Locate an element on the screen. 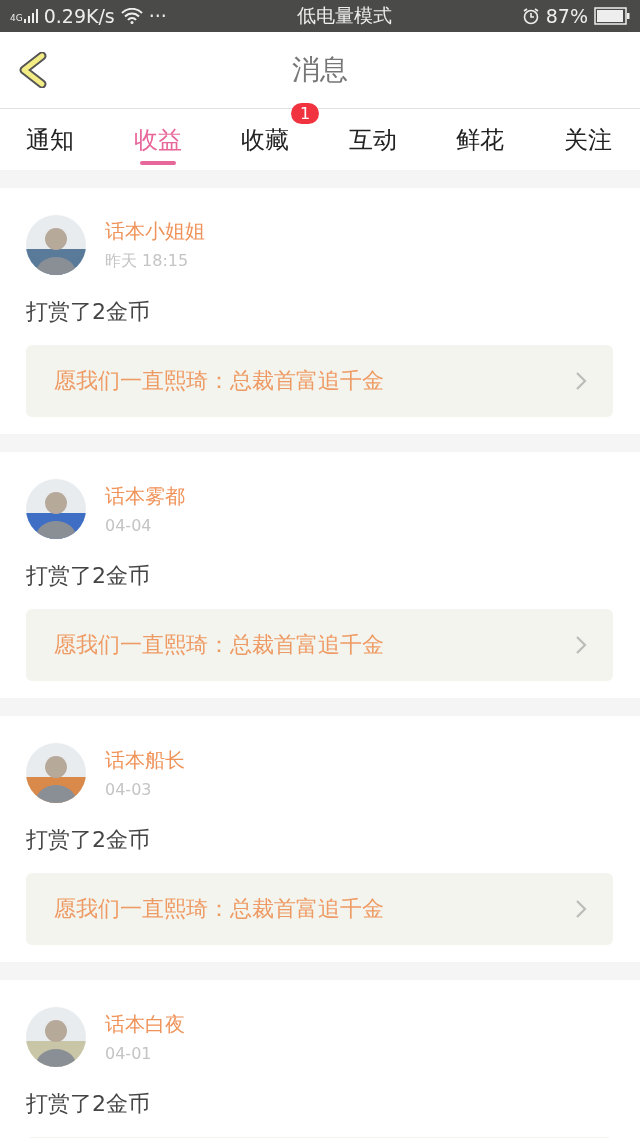  battery-icon is located at coordinates (612, 16).